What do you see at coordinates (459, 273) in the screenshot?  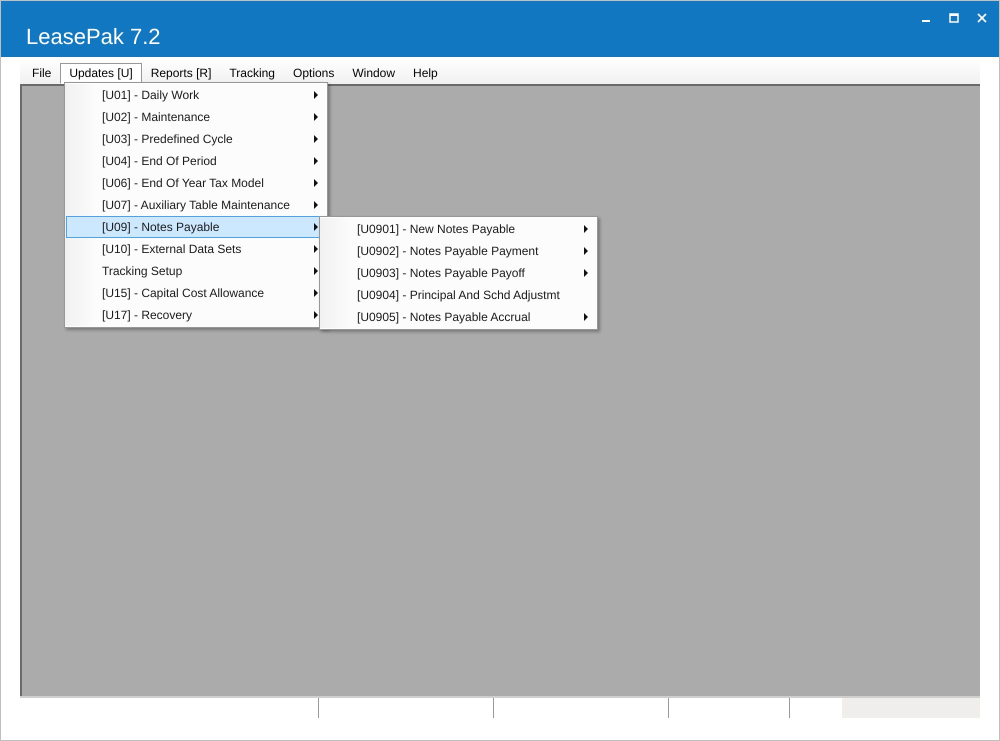 I see `menu-item: [U0903] - Notes Payable Payoff` at bounding box center [459, 273].